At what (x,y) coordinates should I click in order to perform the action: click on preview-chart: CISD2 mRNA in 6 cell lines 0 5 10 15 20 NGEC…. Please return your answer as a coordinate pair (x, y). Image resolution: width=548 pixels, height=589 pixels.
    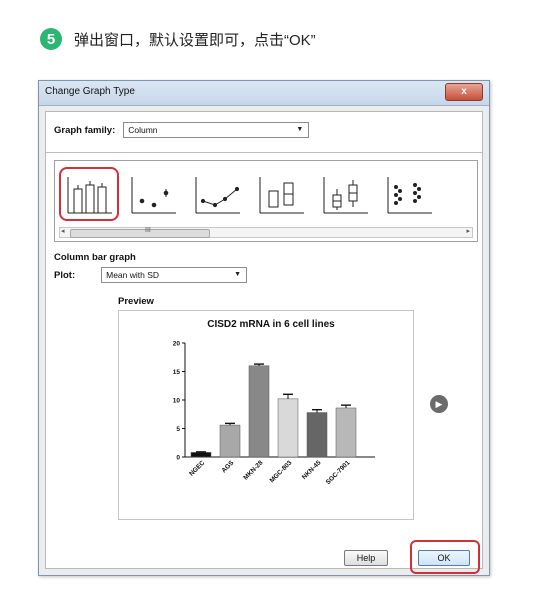
    Looking at the image, I should click on (274, 402).